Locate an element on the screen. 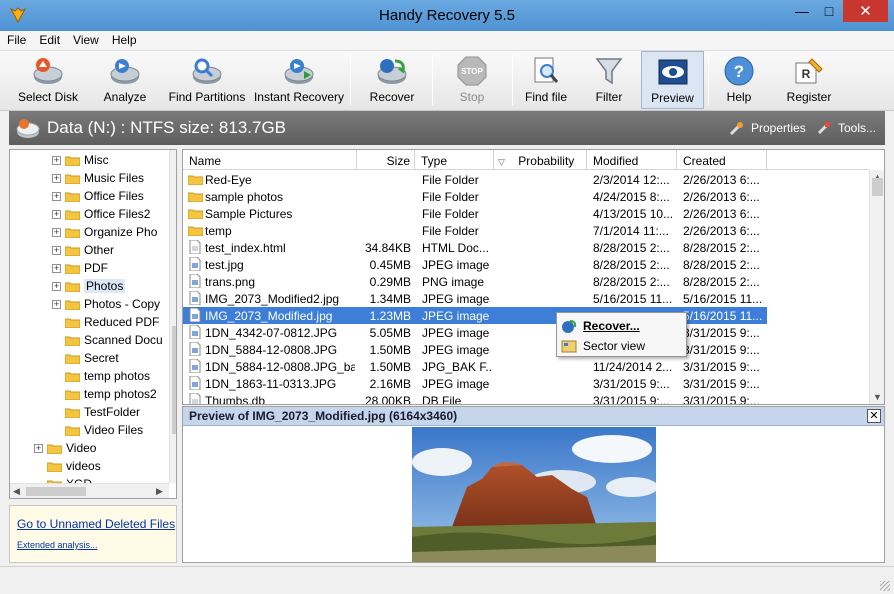 The width and height of the screenshot is (894, 594). tree-item: temp photos2 is located at coordinates (104, 394).